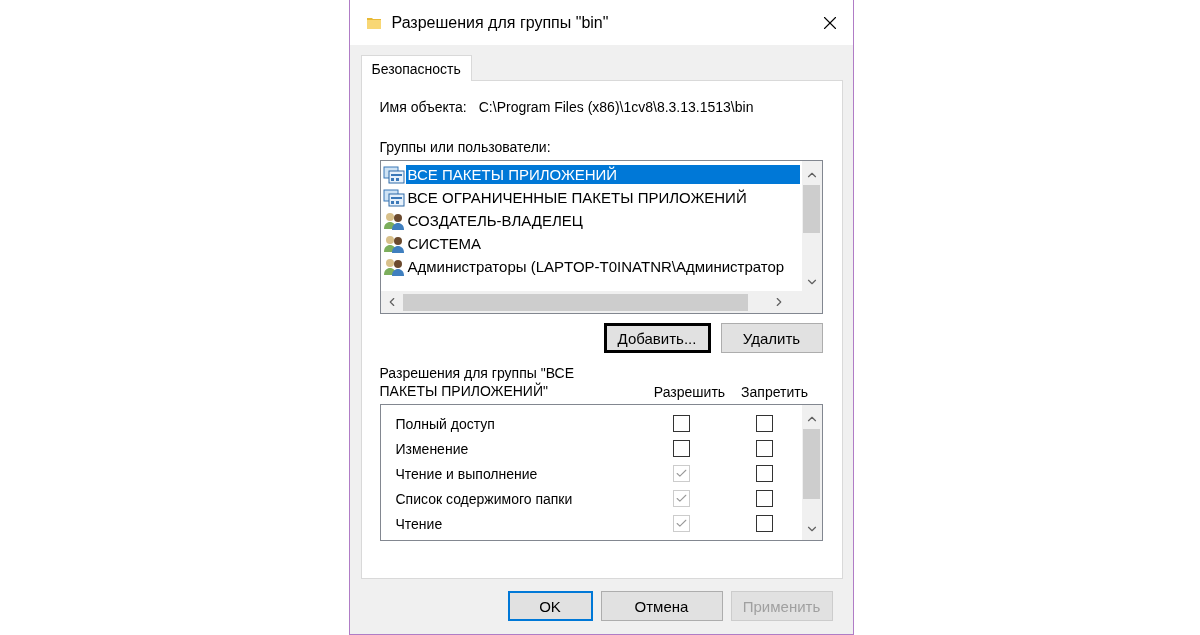  Describe the element at coordinates (689, 392) in the screenshot. I see `column-header: Разрешить` at that location.